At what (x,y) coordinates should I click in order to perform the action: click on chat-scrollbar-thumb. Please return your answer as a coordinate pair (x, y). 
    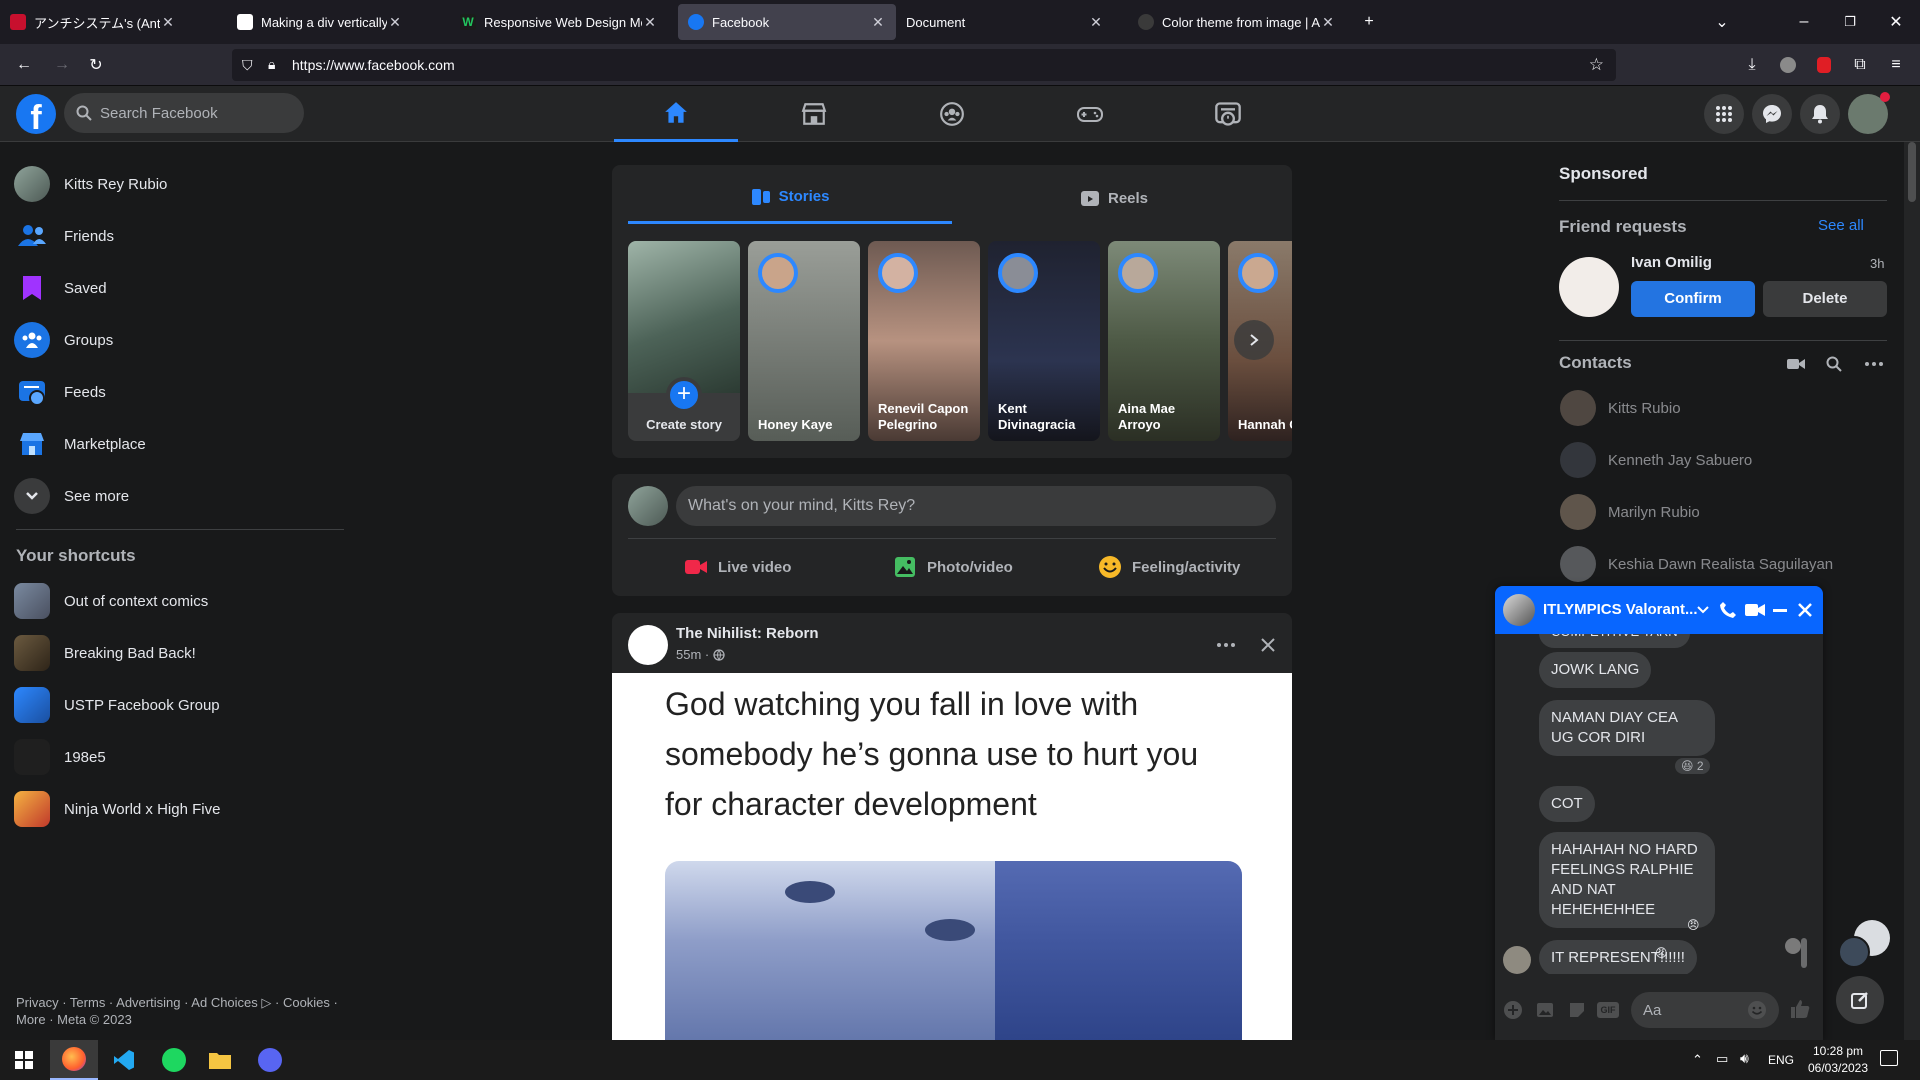
    Looking at the image, I should click on (1804, 953).